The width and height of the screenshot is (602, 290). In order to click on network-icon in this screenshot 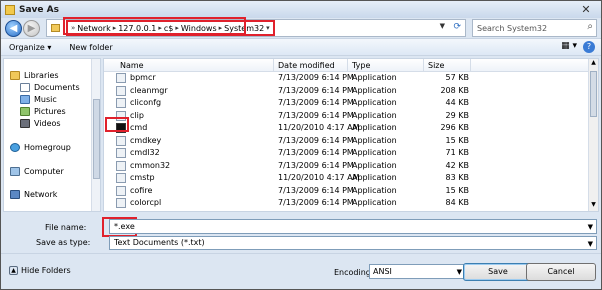, I will do `click(15, 194)`.